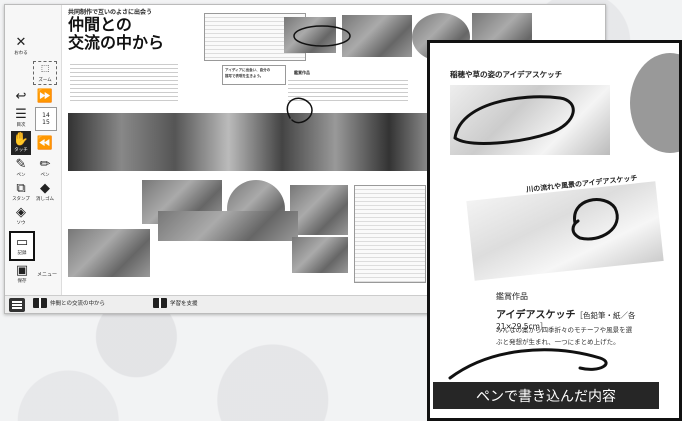  I want to click on close-icon: ✕, so click(21, 42).